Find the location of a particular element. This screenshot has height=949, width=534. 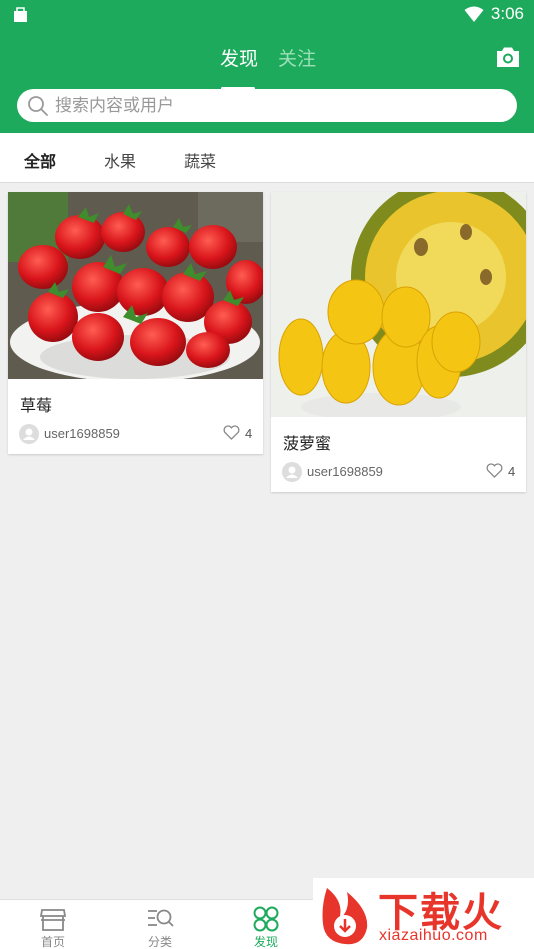

header: 发现 关注 is located at coordinates (267, 81).